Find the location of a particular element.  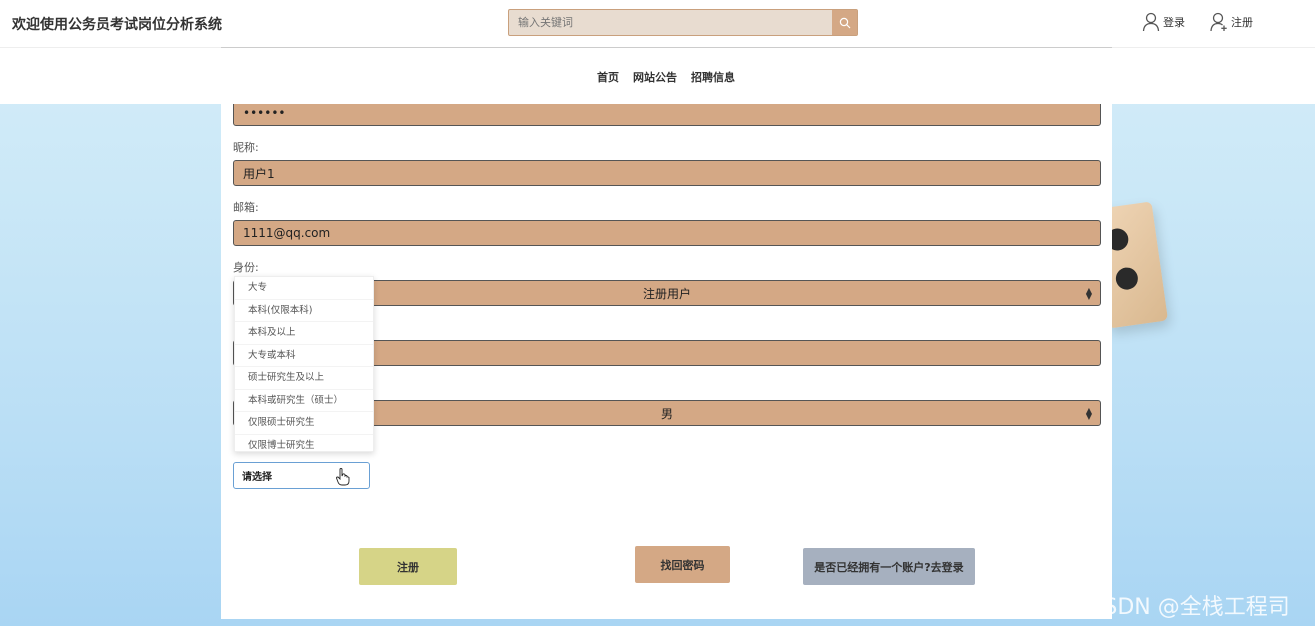

watermark: CSDN @全栈工程司 is located at coordinates (1189, 607).